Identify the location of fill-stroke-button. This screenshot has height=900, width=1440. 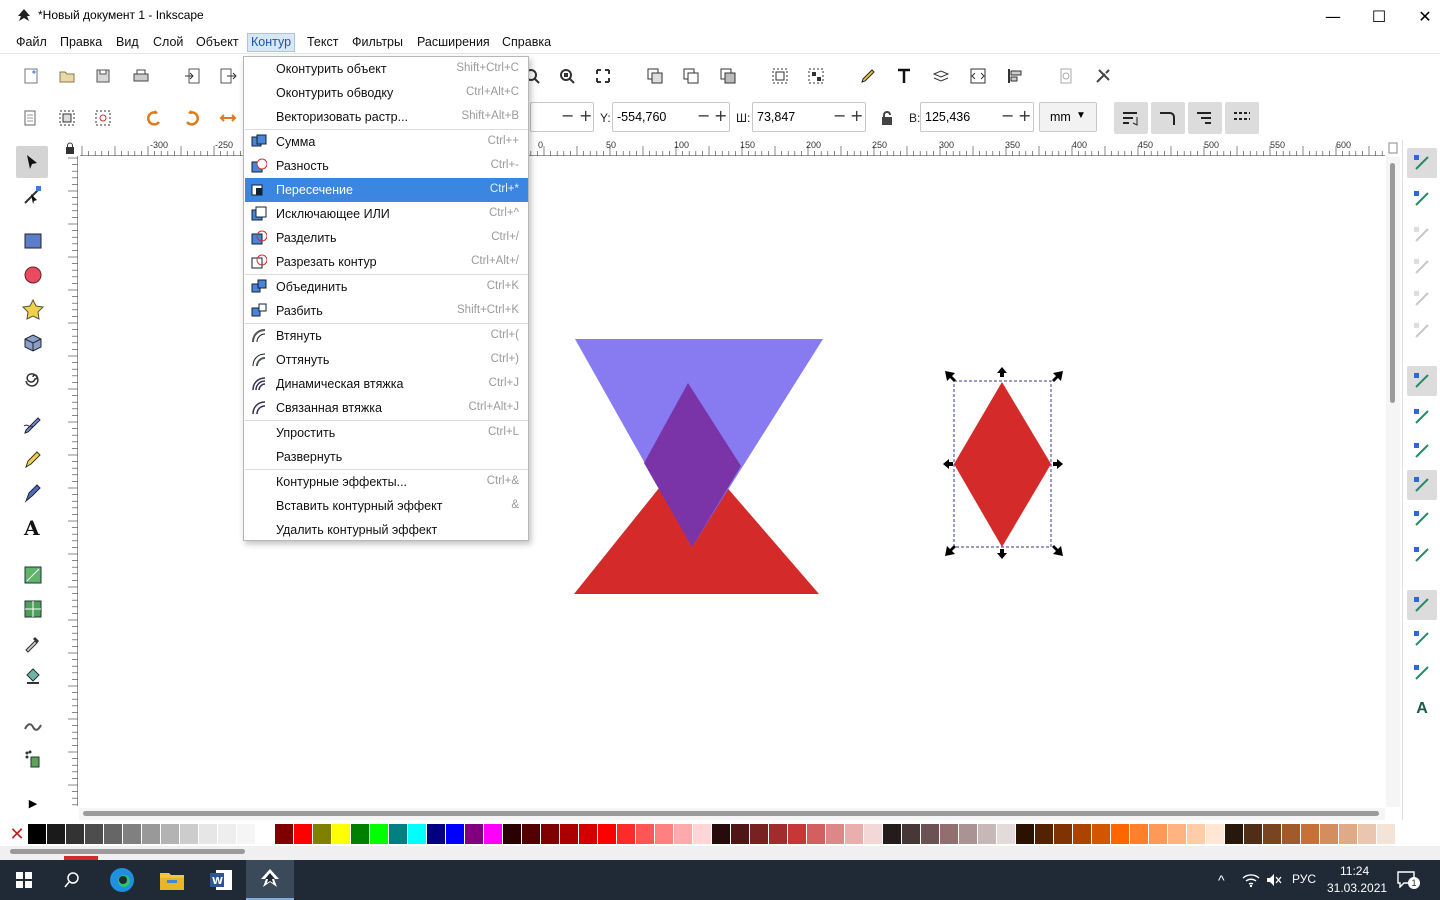
(868, 76).